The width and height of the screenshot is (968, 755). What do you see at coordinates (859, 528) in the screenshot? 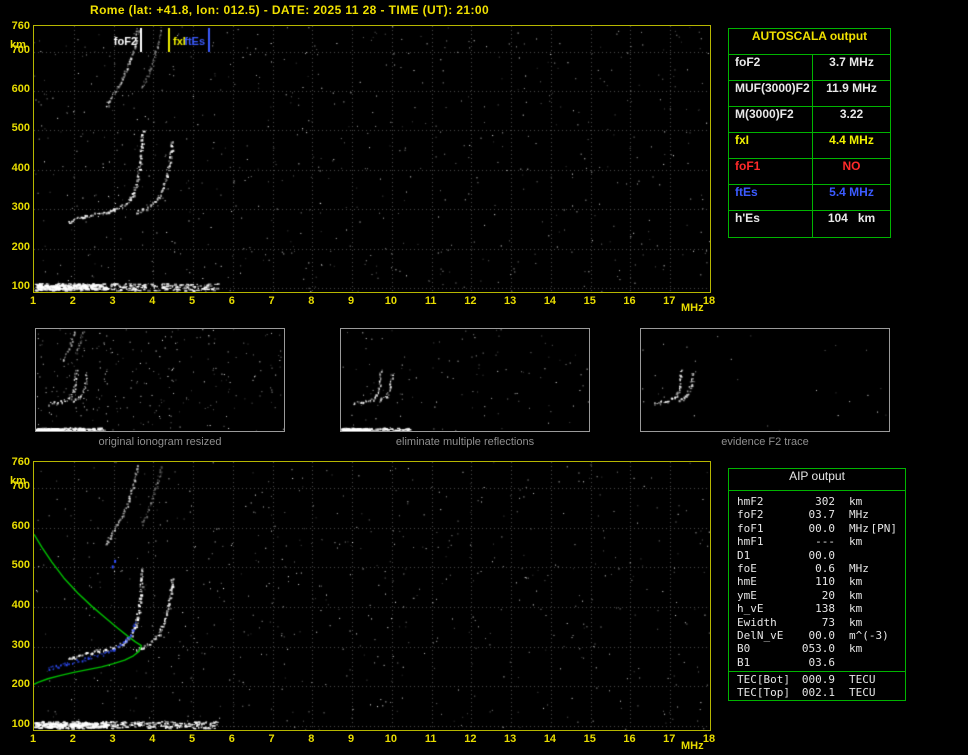
I see `aip-param-unit: MHz` at bounding box center [859, 528].